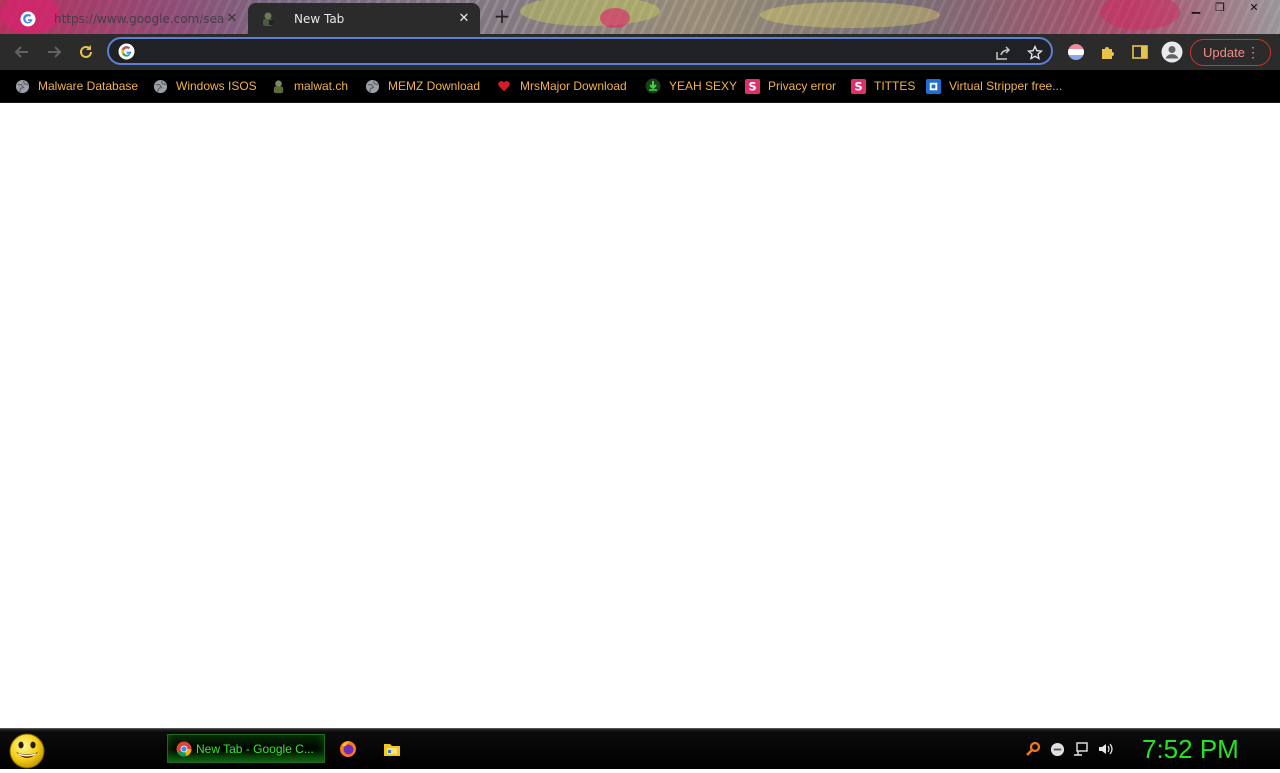 The width and height of the screenshot is (1280, 773). I want to click on start-button, so click(27, 750).